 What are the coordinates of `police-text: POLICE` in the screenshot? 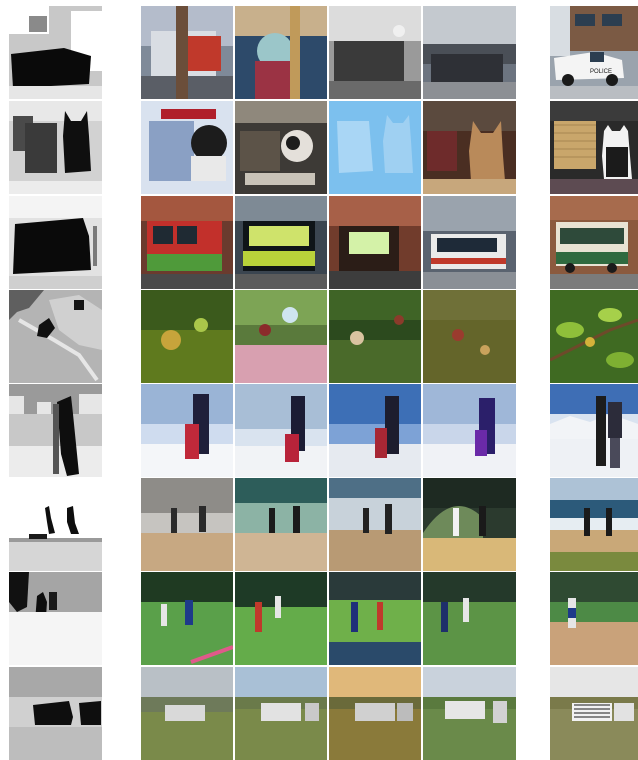 It's located at (601, 72).